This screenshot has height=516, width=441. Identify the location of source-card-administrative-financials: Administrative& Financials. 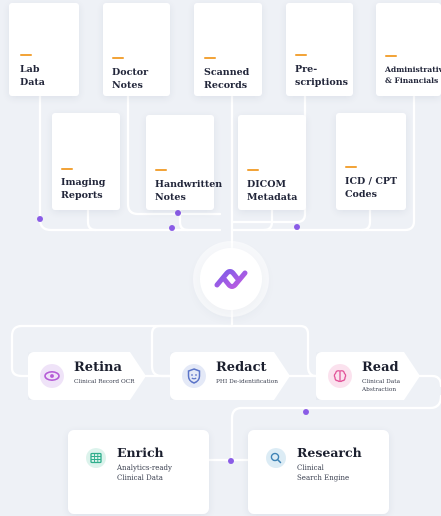
(408, 49).